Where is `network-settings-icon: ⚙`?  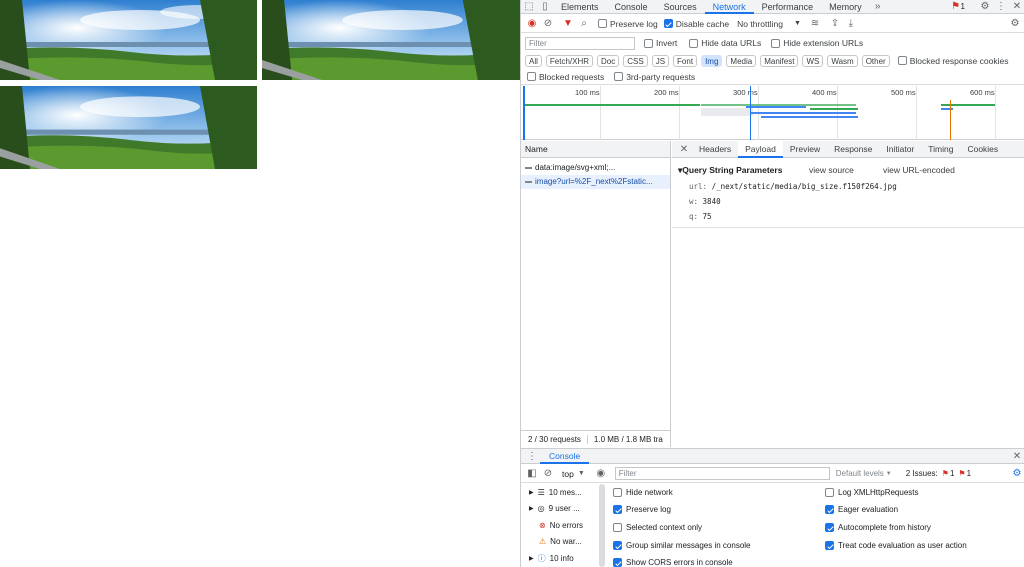
network-settings-icon: ⚙ is located at coordinates (1015, 24).